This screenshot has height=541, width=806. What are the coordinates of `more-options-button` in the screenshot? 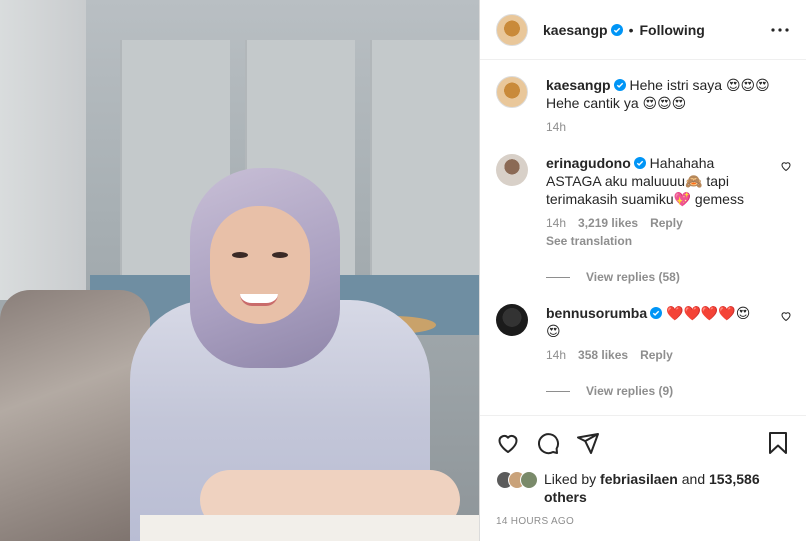 It's located at (780, 30).